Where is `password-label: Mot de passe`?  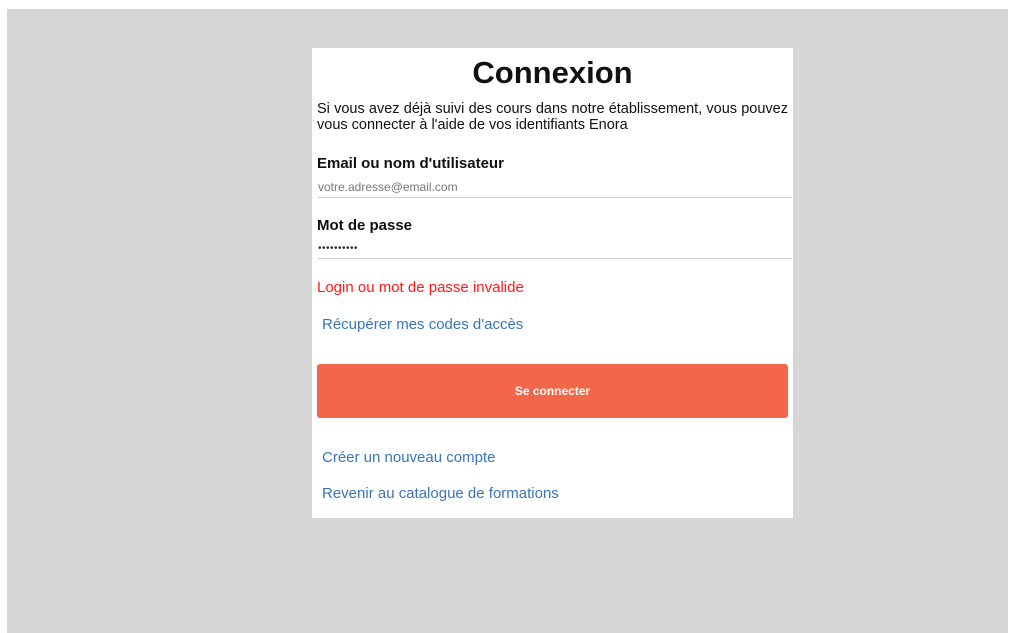
password-label: Mot de passe is located at coordinates (365, 225).